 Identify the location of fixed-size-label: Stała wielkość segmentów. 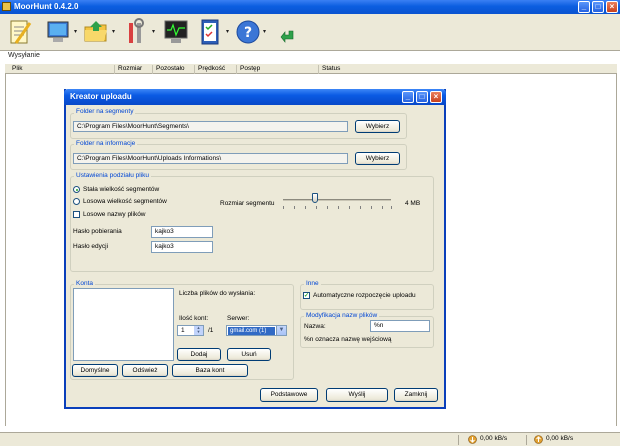
(121, 189).